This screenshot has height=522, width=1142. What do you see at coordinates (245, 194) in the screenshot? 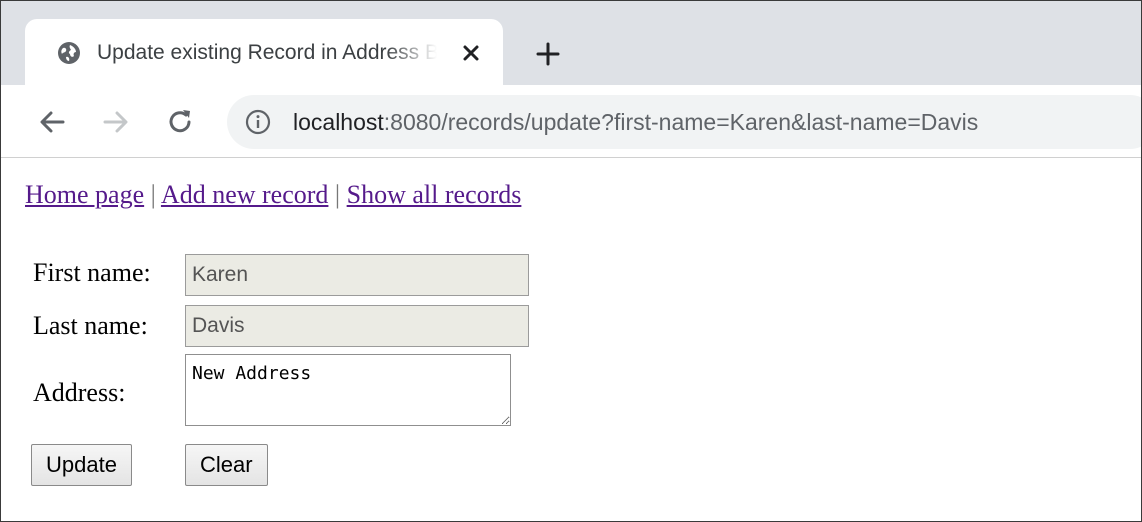
I see `add-new-record-link: Add new record` at bounding box center [245, 194].